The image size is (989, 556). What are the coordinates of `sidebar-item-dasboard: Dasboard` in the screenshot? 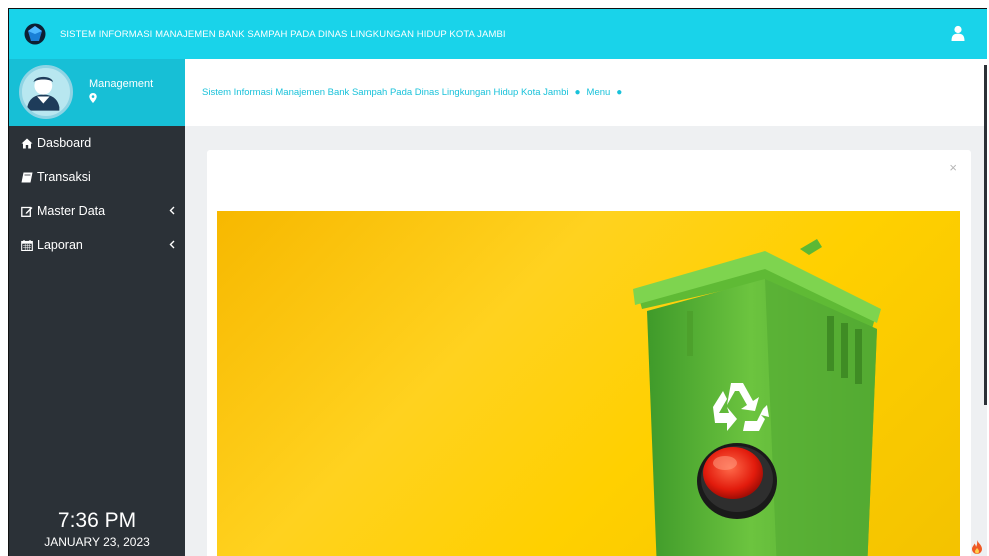 It's located at (97, 143).